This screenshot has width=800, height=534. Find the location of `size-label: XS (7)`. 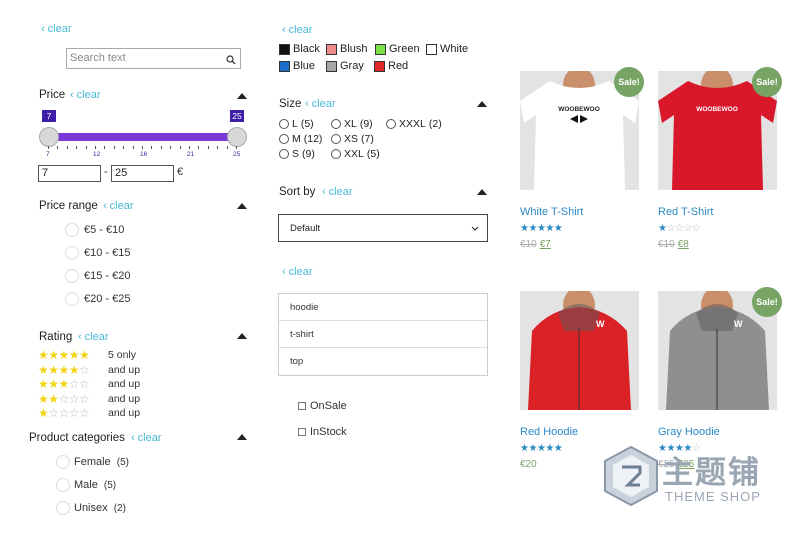

size-label: XS (7) is located at coordinates (359, 139).